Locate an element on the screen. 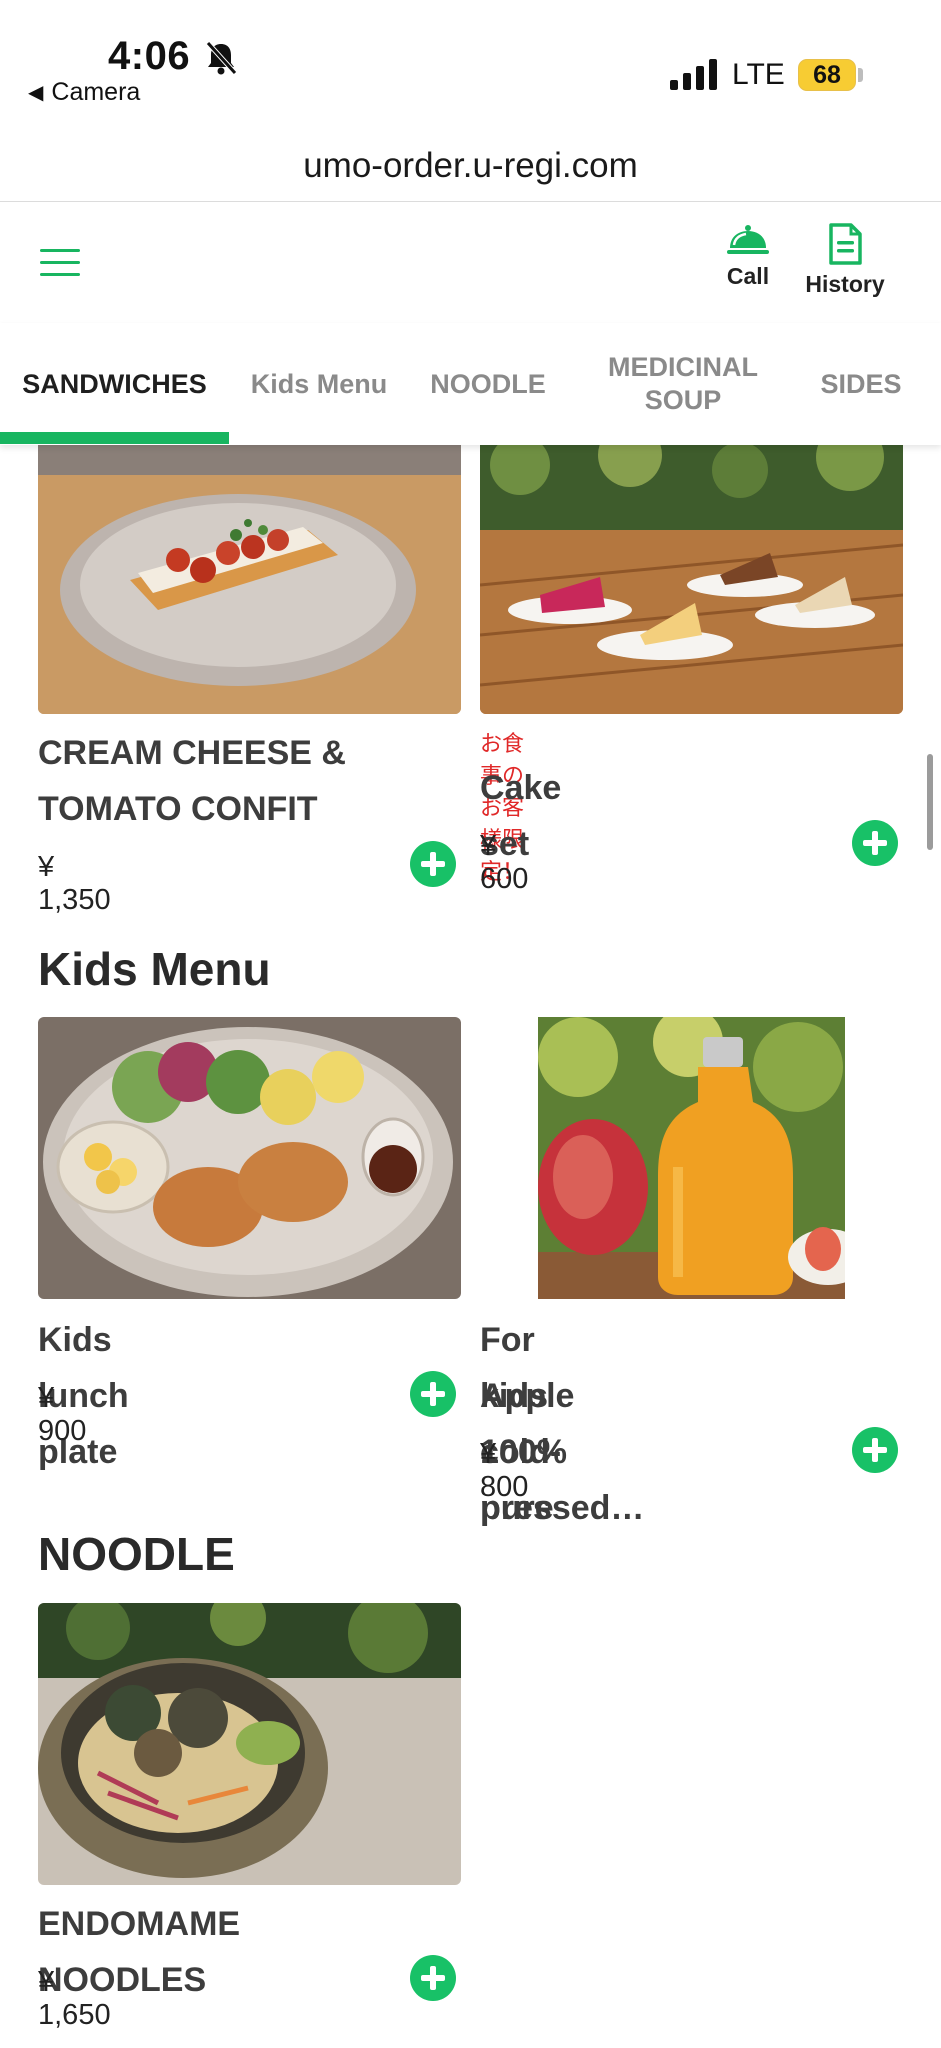 Image resolution: width=941 pixels, height=2048 pixels. item-name-line2: TOMATO CONFIT is located at coordinates (178, 809).